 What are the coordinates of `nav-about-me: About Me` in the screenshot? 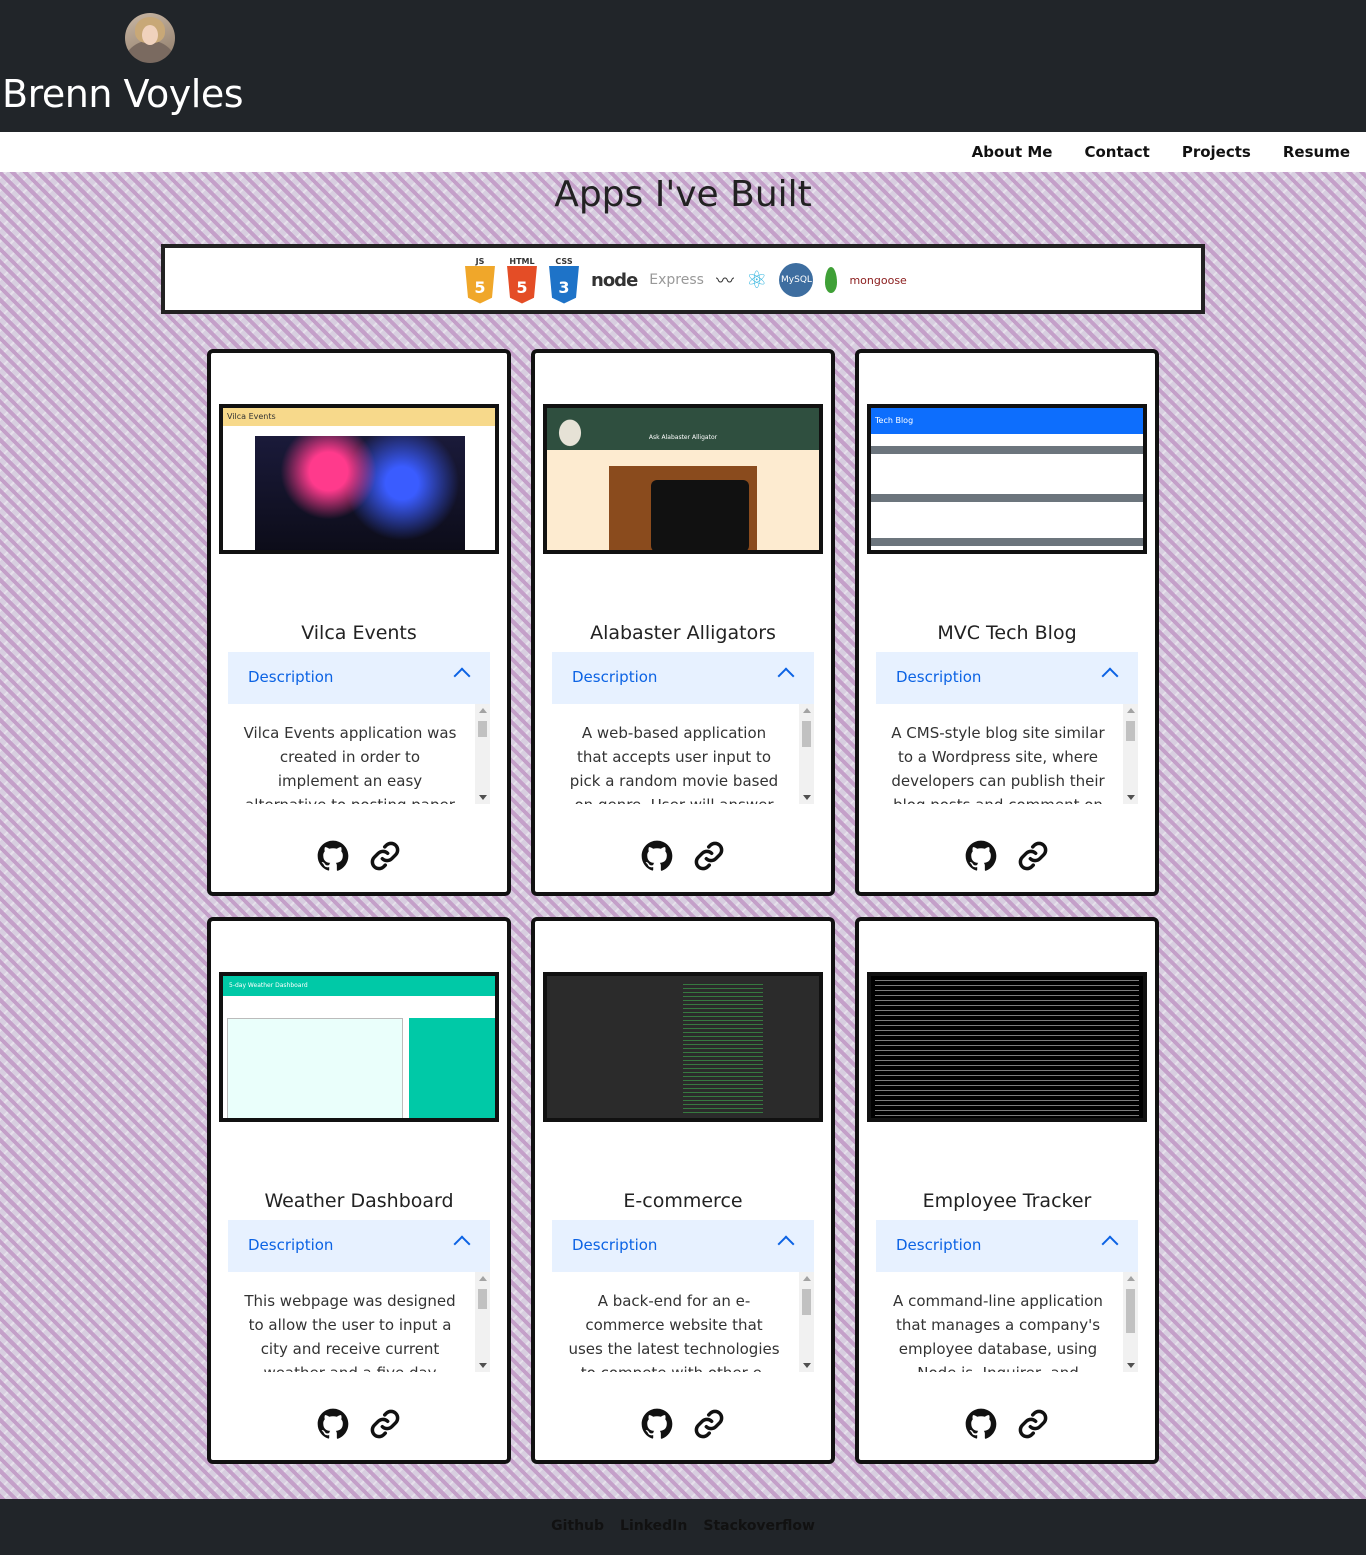 It's located at (1012, 152).